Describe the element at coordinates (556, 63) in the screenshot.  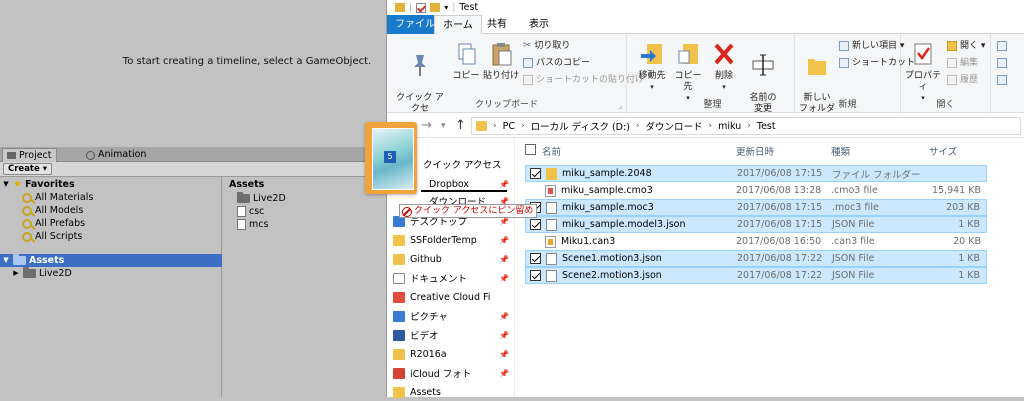
I see `copy-path-button: パスのコピー` at that location.